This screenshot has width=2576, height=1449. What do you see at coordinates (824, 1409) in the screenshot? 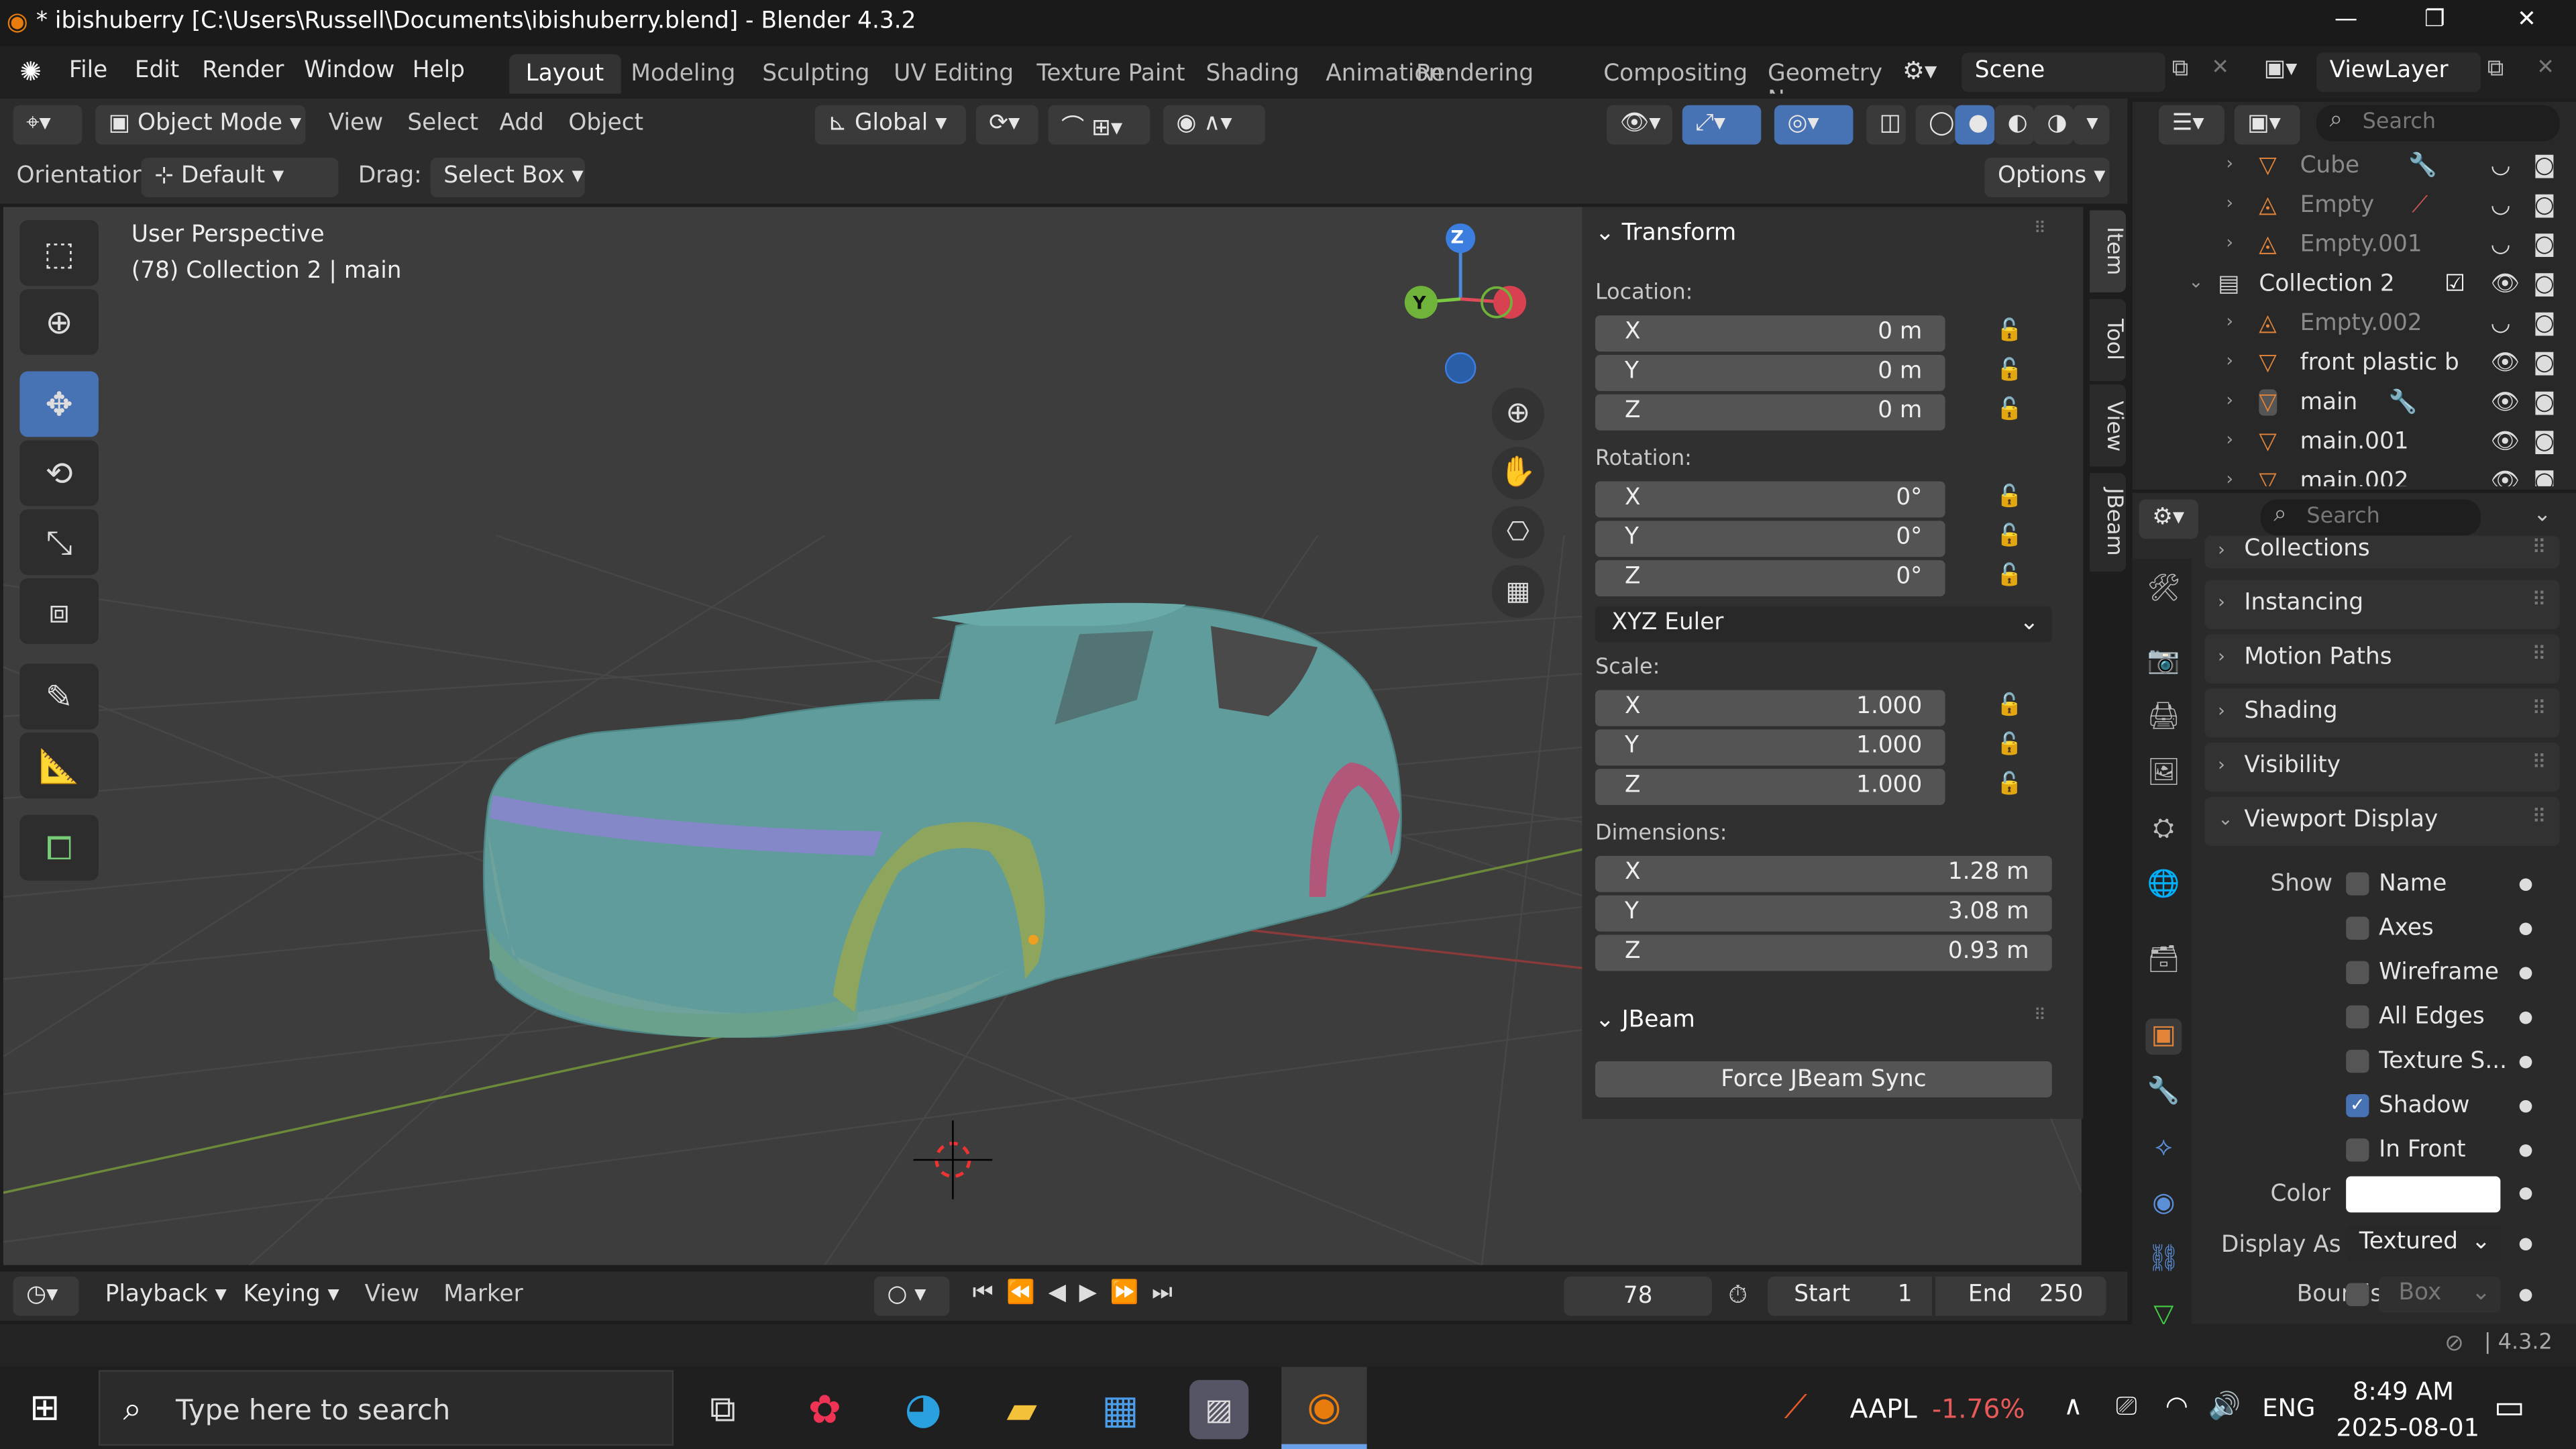
I see `copilot-icon: ✿` at bounding box center [824, 1409].